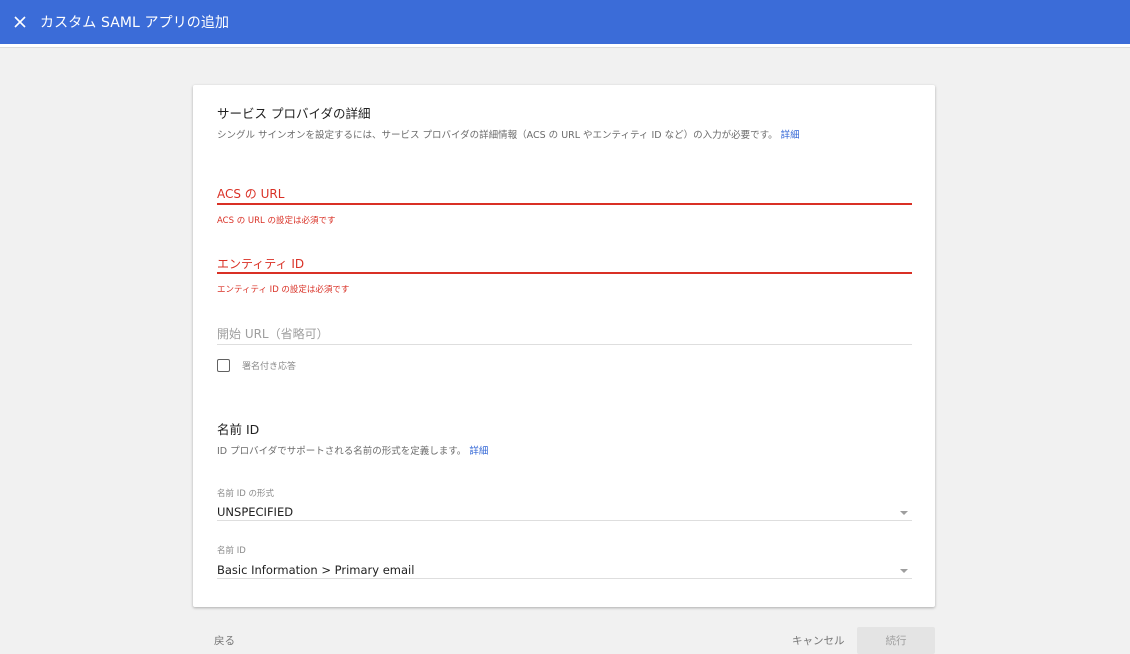 The height and width of the screenshot is (654, 1130). Describe the element at coordinates (478, 451) in the screenshot. I see `name-id-learn-more-link: 詳細` at that location.